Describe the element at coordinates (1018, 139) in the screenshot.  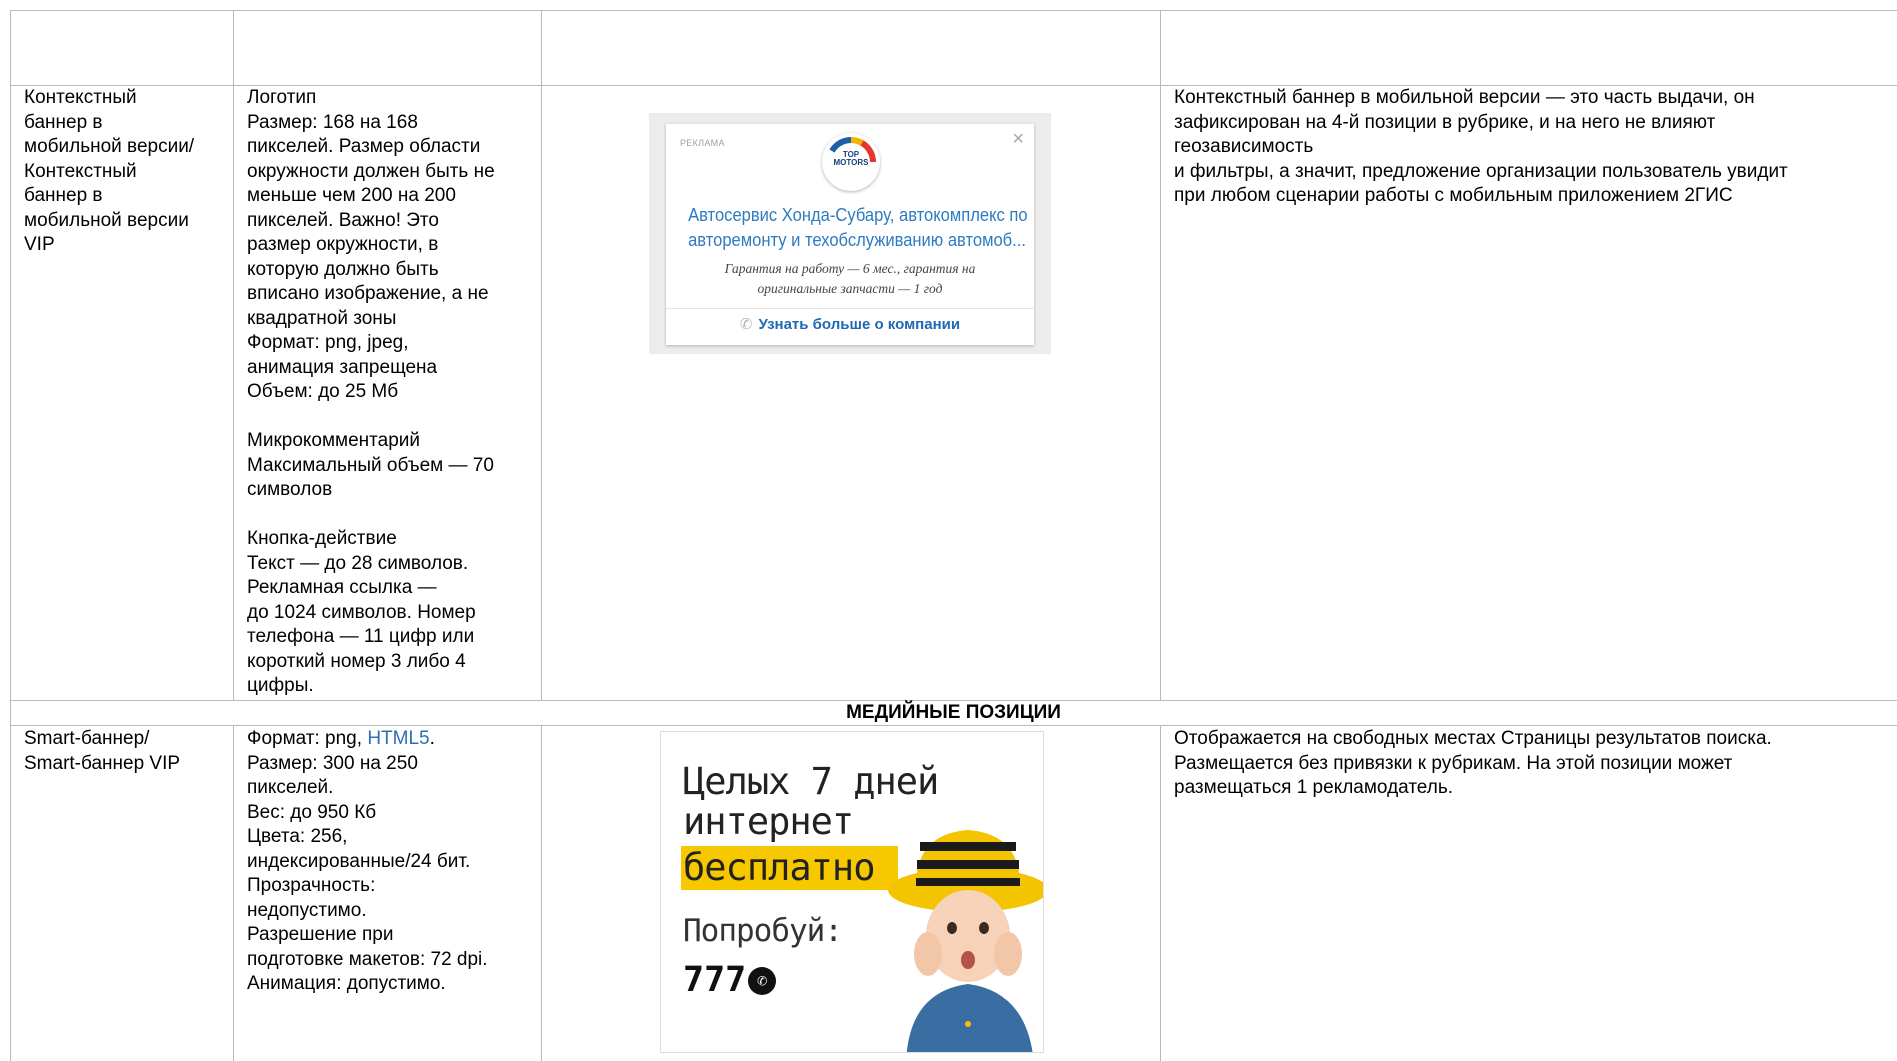
I see `close-icon: ×` at that location.